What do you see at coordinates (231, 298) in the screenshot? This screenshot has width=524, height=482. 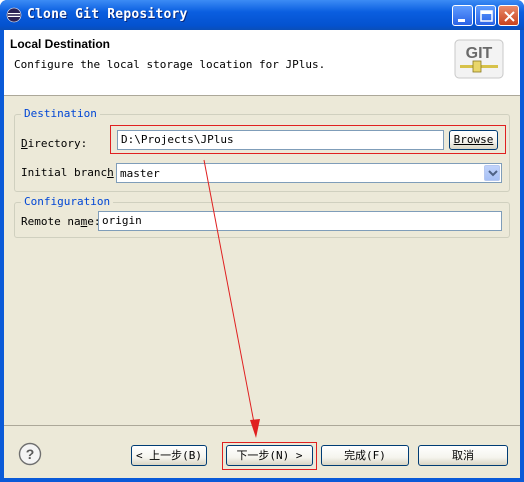 I see `annotation-arrow` at bounding box center [231, 298].